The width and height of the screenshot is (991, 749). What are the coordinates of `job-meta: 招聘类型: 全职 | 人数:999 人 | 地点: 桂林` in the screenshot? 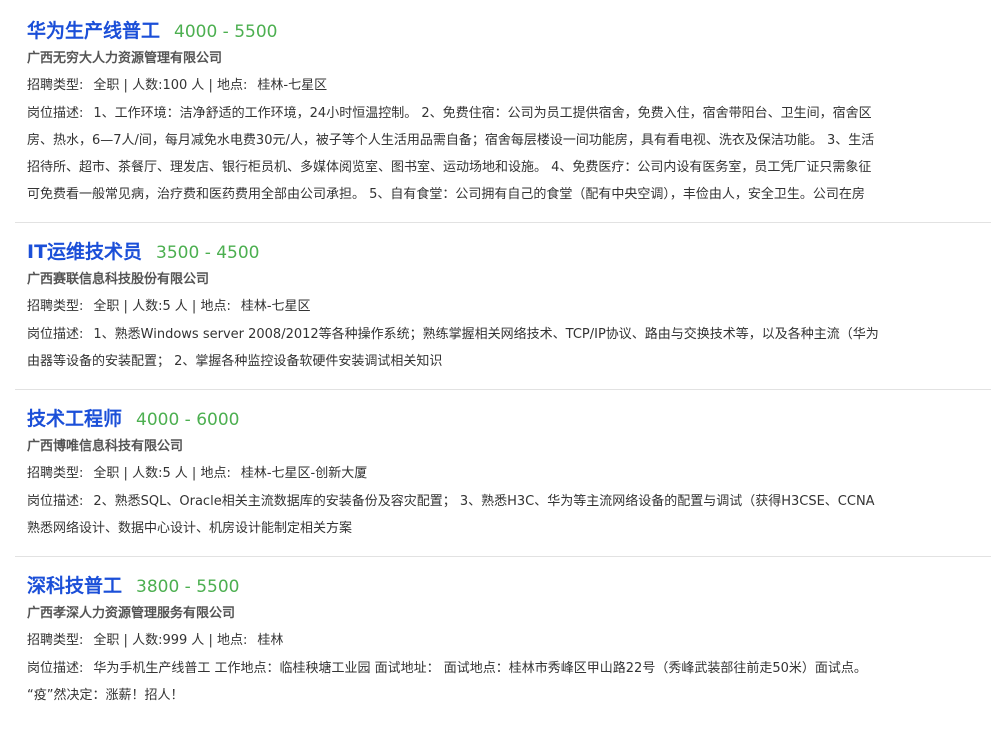 It's located at (509, 641).